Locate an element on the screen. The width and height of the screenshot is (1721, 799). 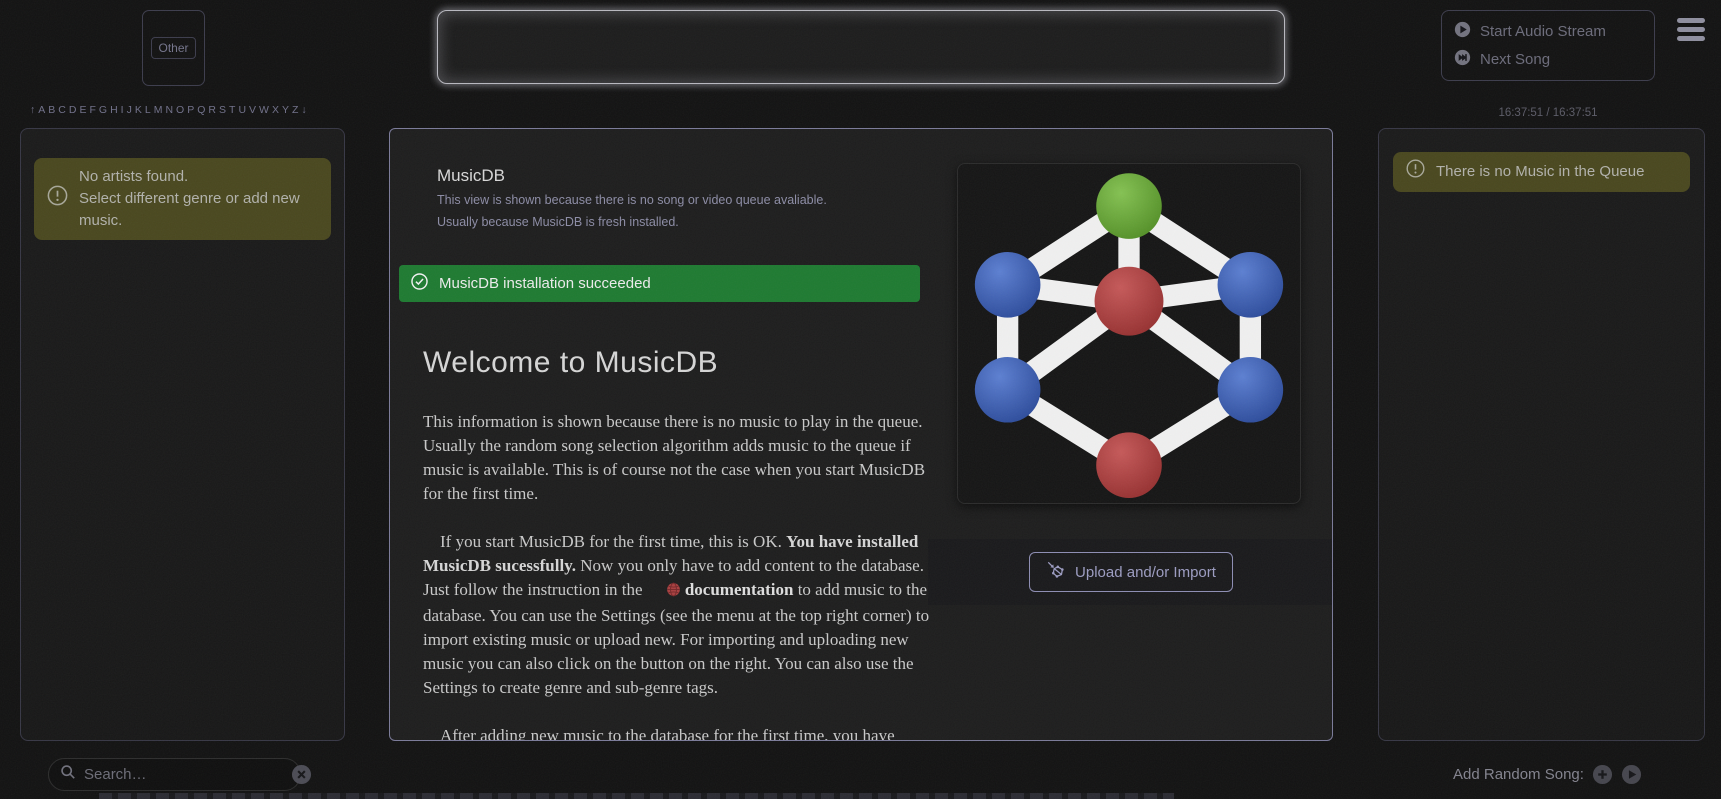
alphabet-letter-J: J is located at coordinates (129, 110).